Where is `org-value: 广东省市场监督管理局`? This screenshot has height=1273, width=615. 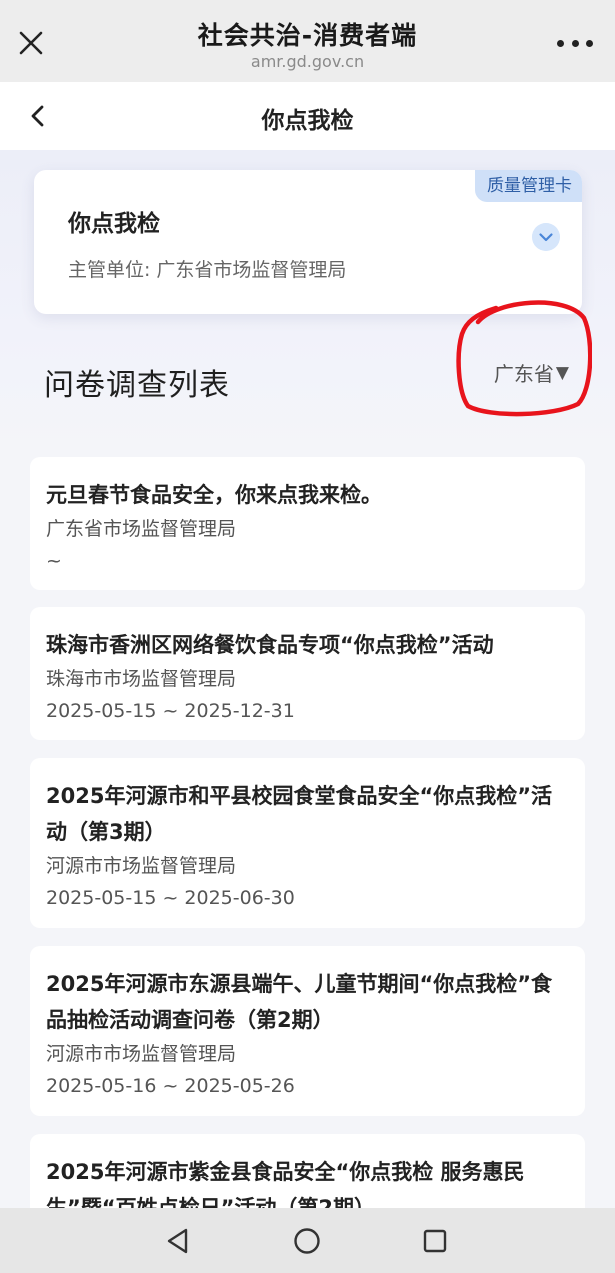 org-value: 广东省市场监督管理局 is located at coordinates (251, 270).